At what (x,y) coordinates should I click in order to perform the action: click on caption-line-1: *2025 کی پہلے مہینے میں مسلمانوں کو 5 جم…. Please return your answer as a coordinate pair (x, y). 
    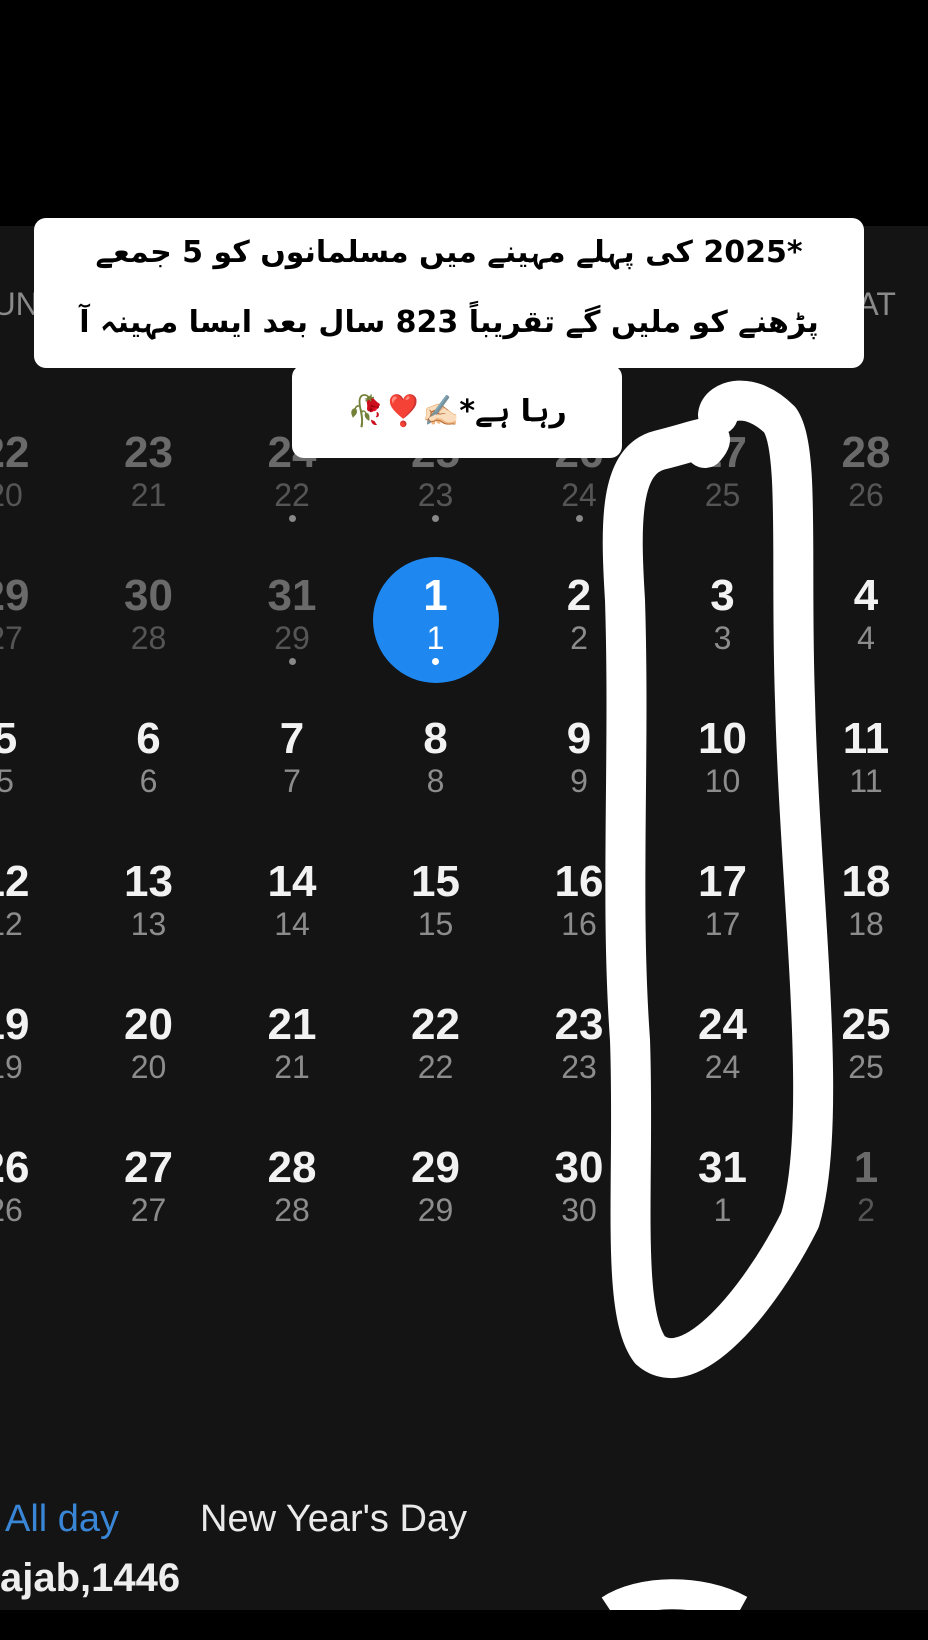
    Looking at the image, I should click on (449, 252).